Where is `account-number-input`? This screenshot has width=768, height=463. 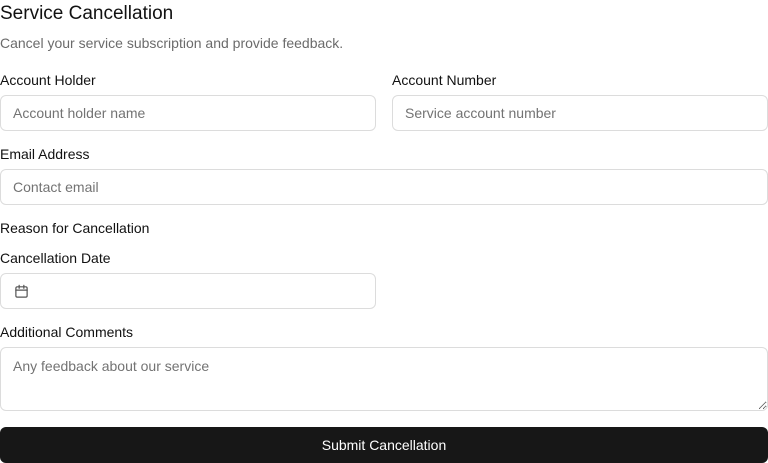 account-number-input is located at coordinates (580, 113).